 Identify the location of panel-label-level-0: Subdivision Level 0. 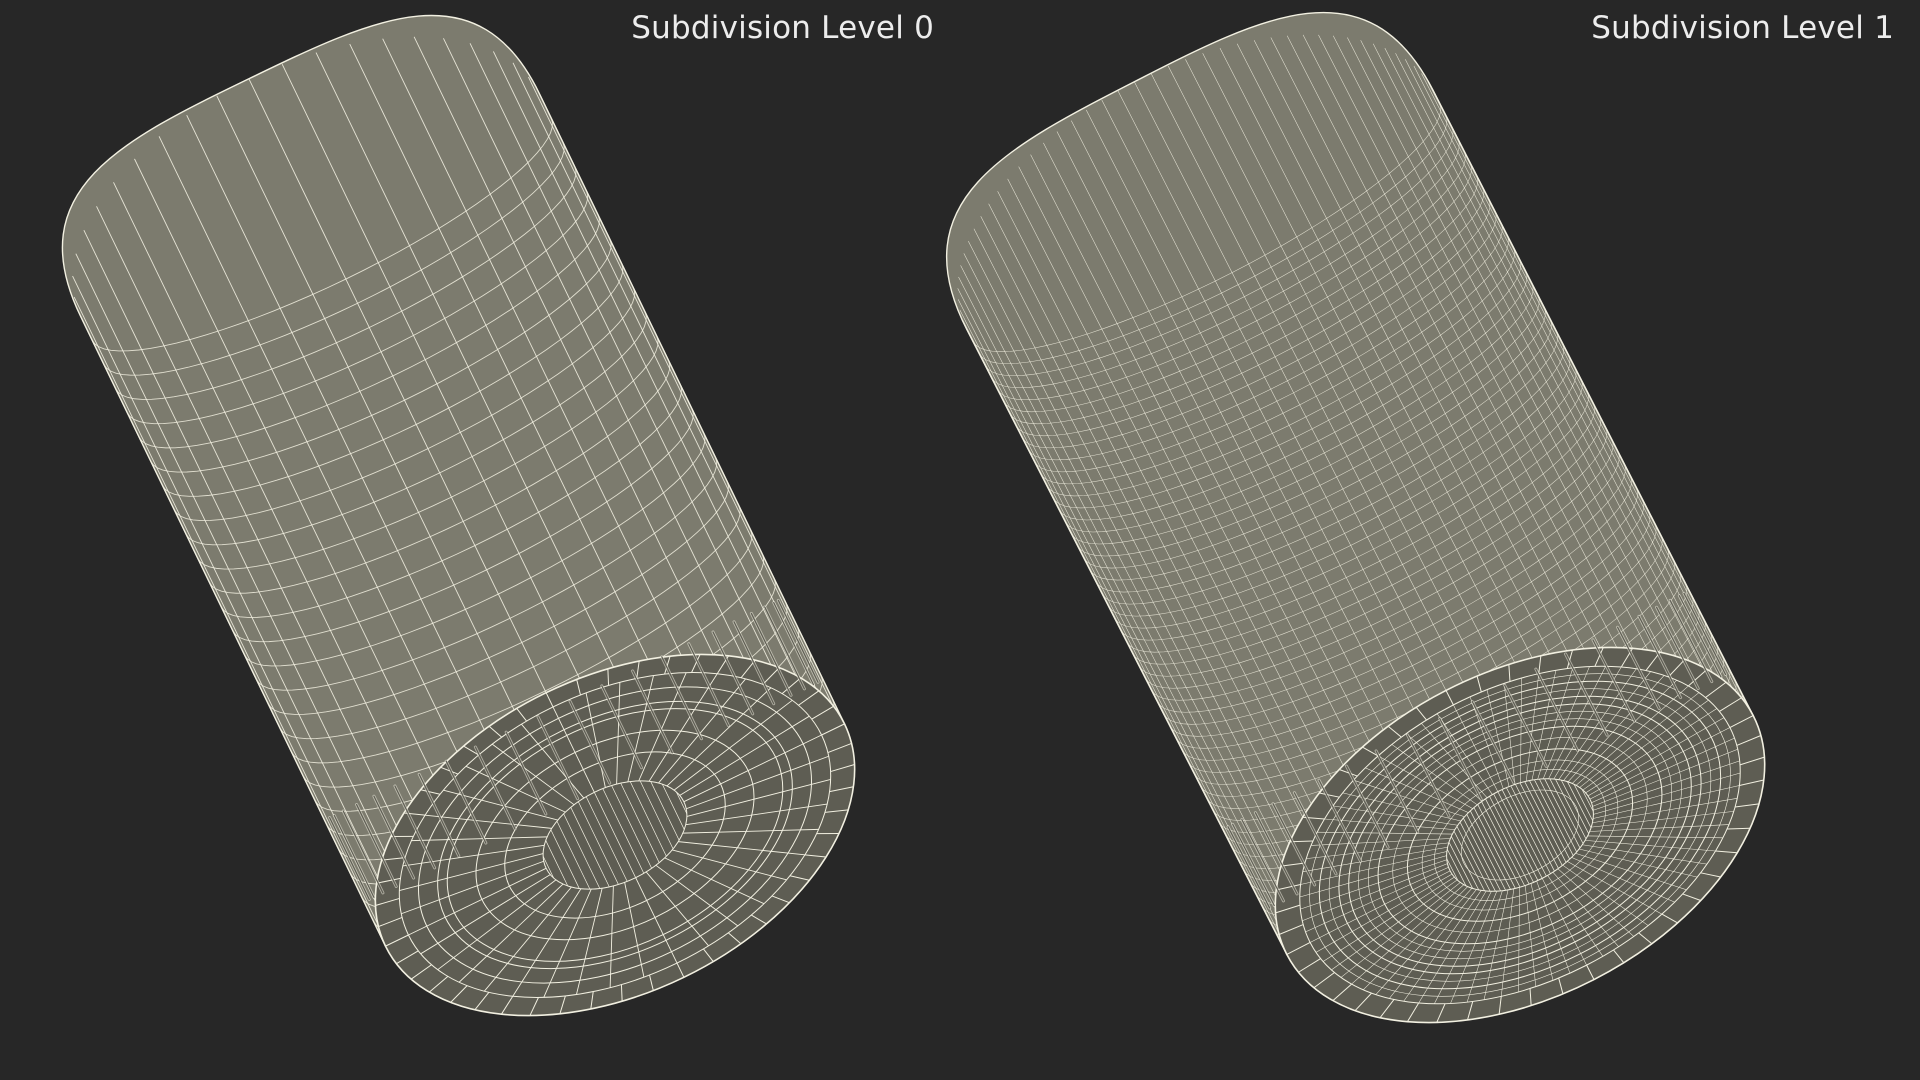
(782, 28).